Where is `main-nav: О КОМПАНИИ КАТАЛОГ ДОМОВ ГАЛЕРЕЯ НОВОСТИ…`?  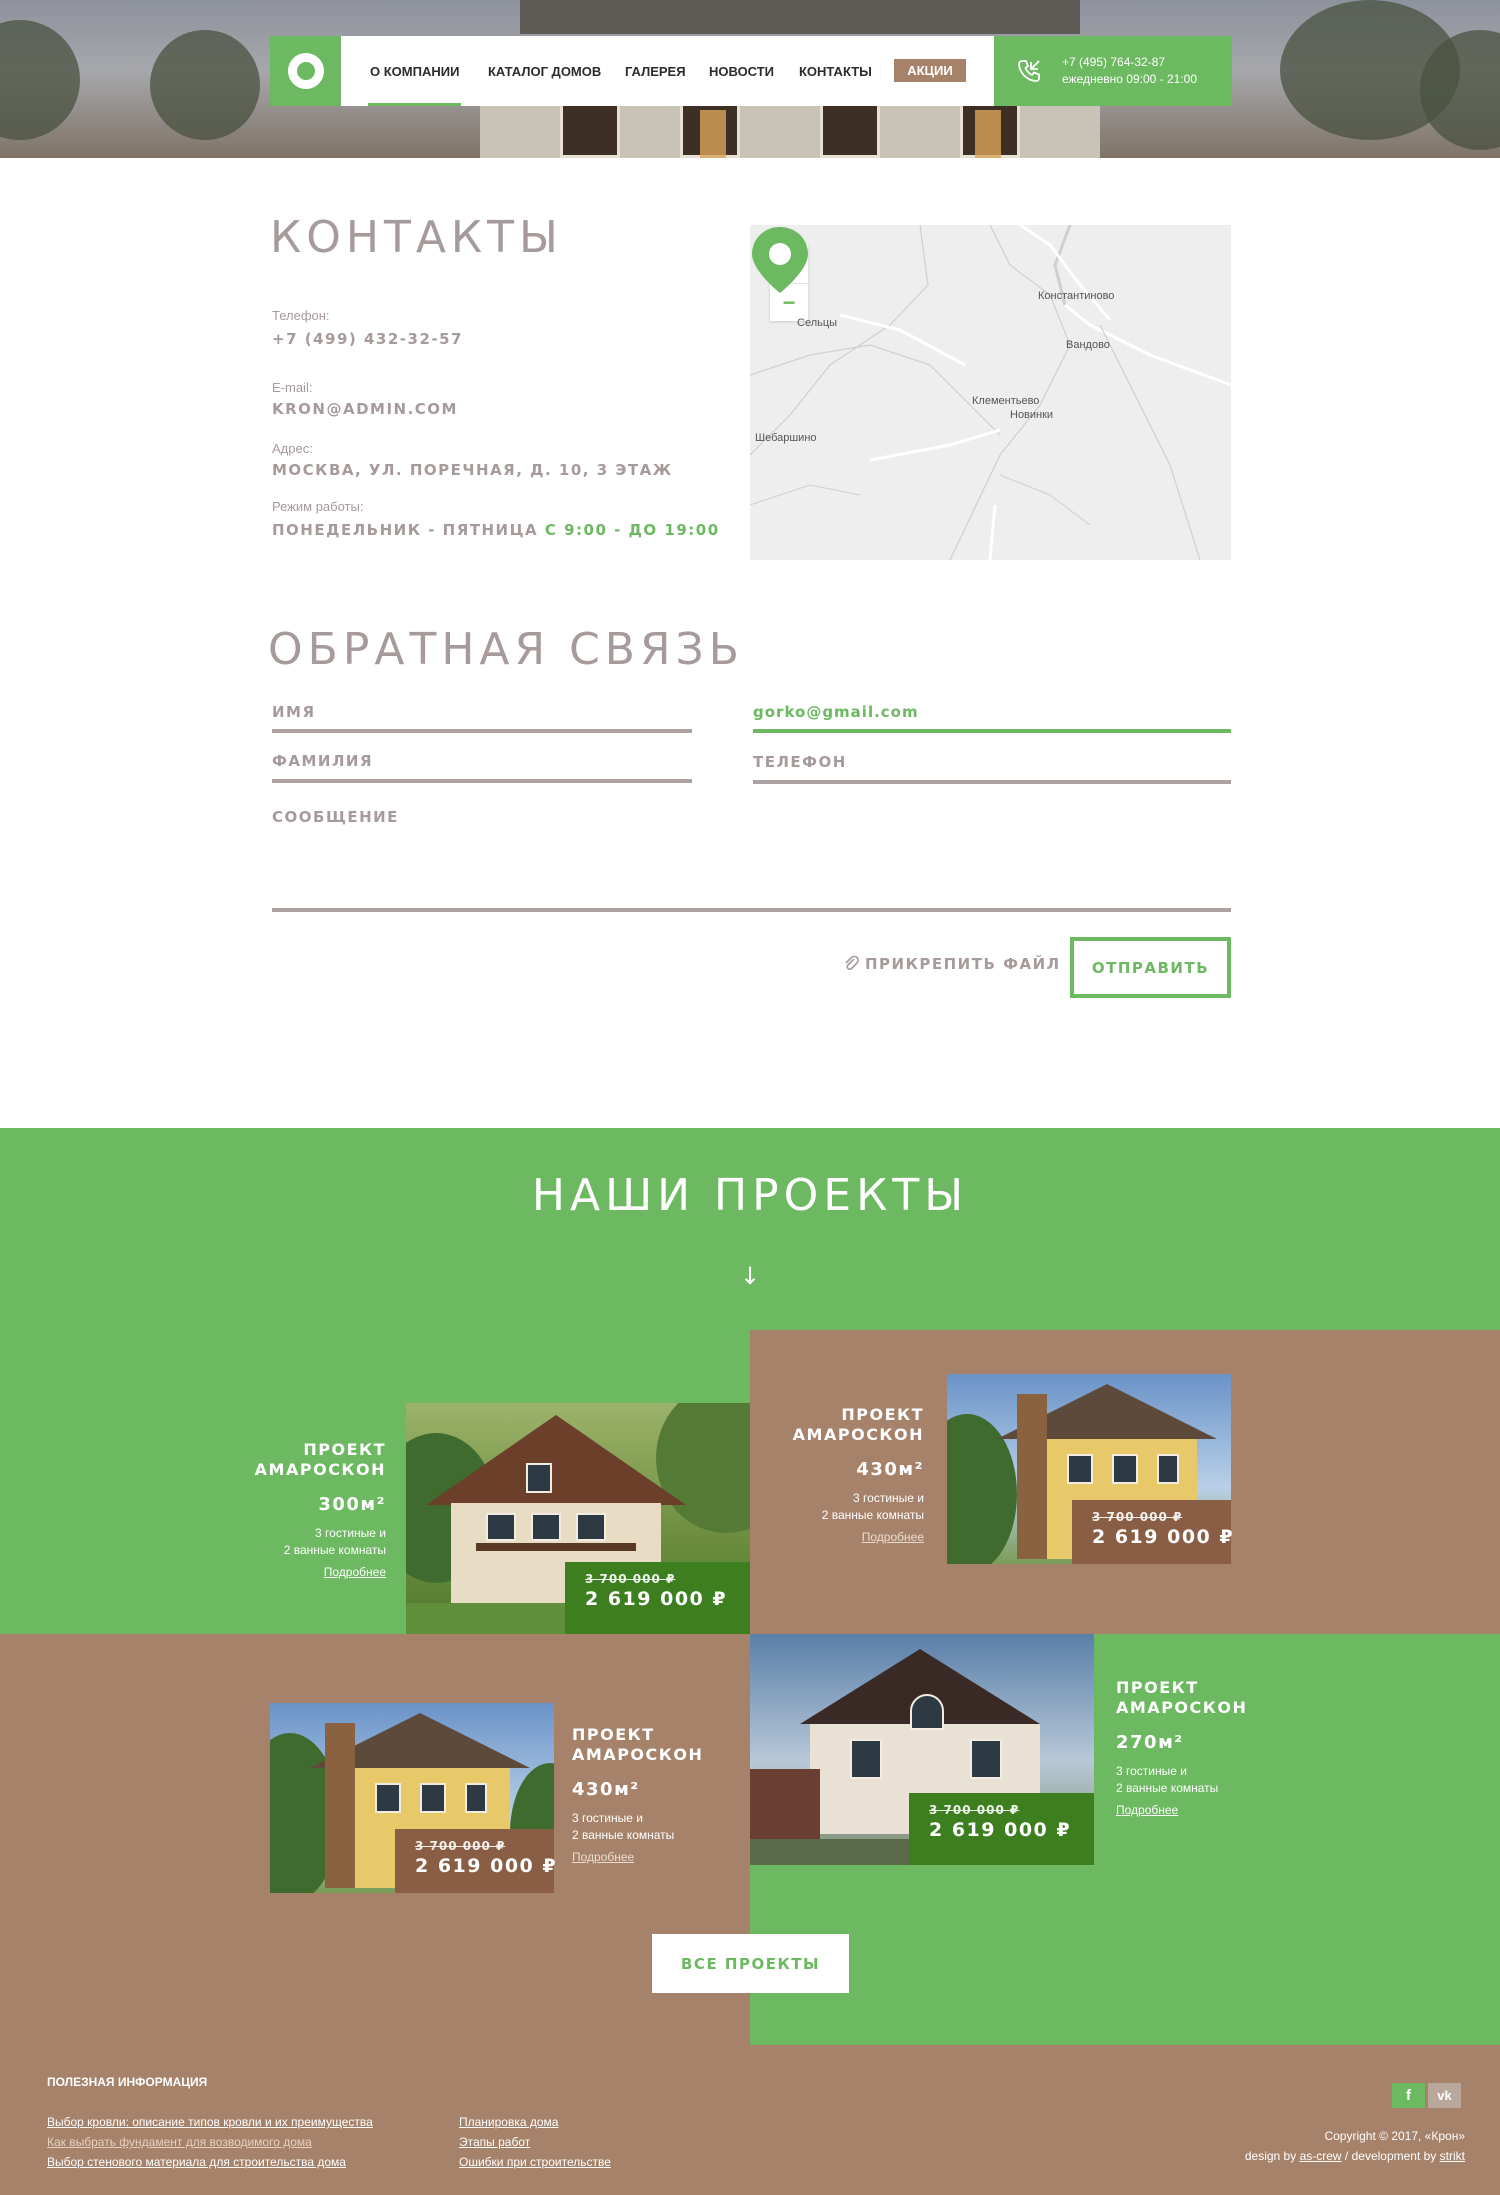
main-nav: О КОМПАНИИ КАТАЛОГ ДОМОВ ГАЛЕРЕЯ НОВОСТИ… is located at coordinates (667, 71).